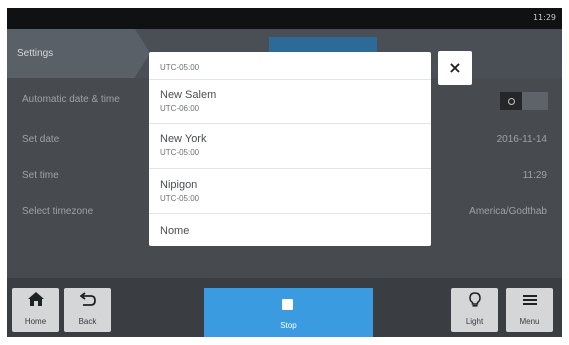 The image size is (569, 345). Describe the element at coordinates (524, 101) in the screenshot. I see `automatic-date-time-toggle` at that location.